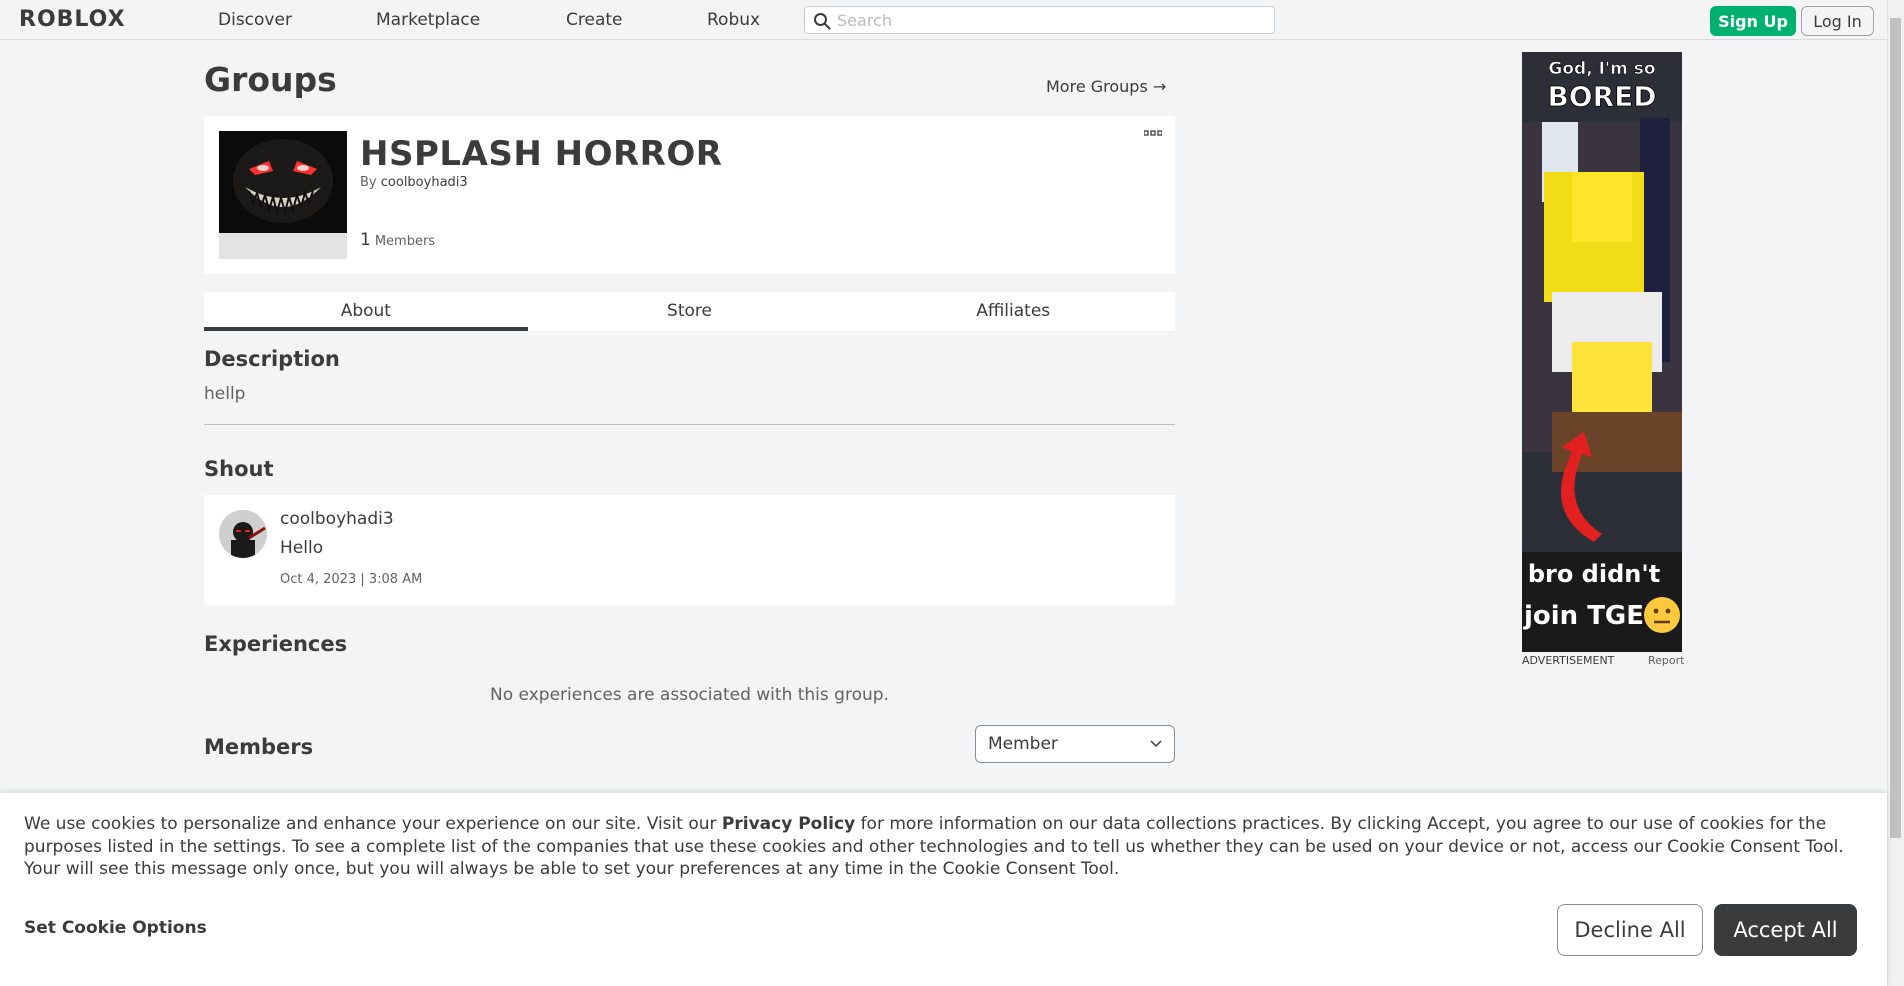 The image size is (1904, 986). What do you see at coordinates (243, 534) in the screenshot?
I see `avatar` at bounding box center [243, 534].